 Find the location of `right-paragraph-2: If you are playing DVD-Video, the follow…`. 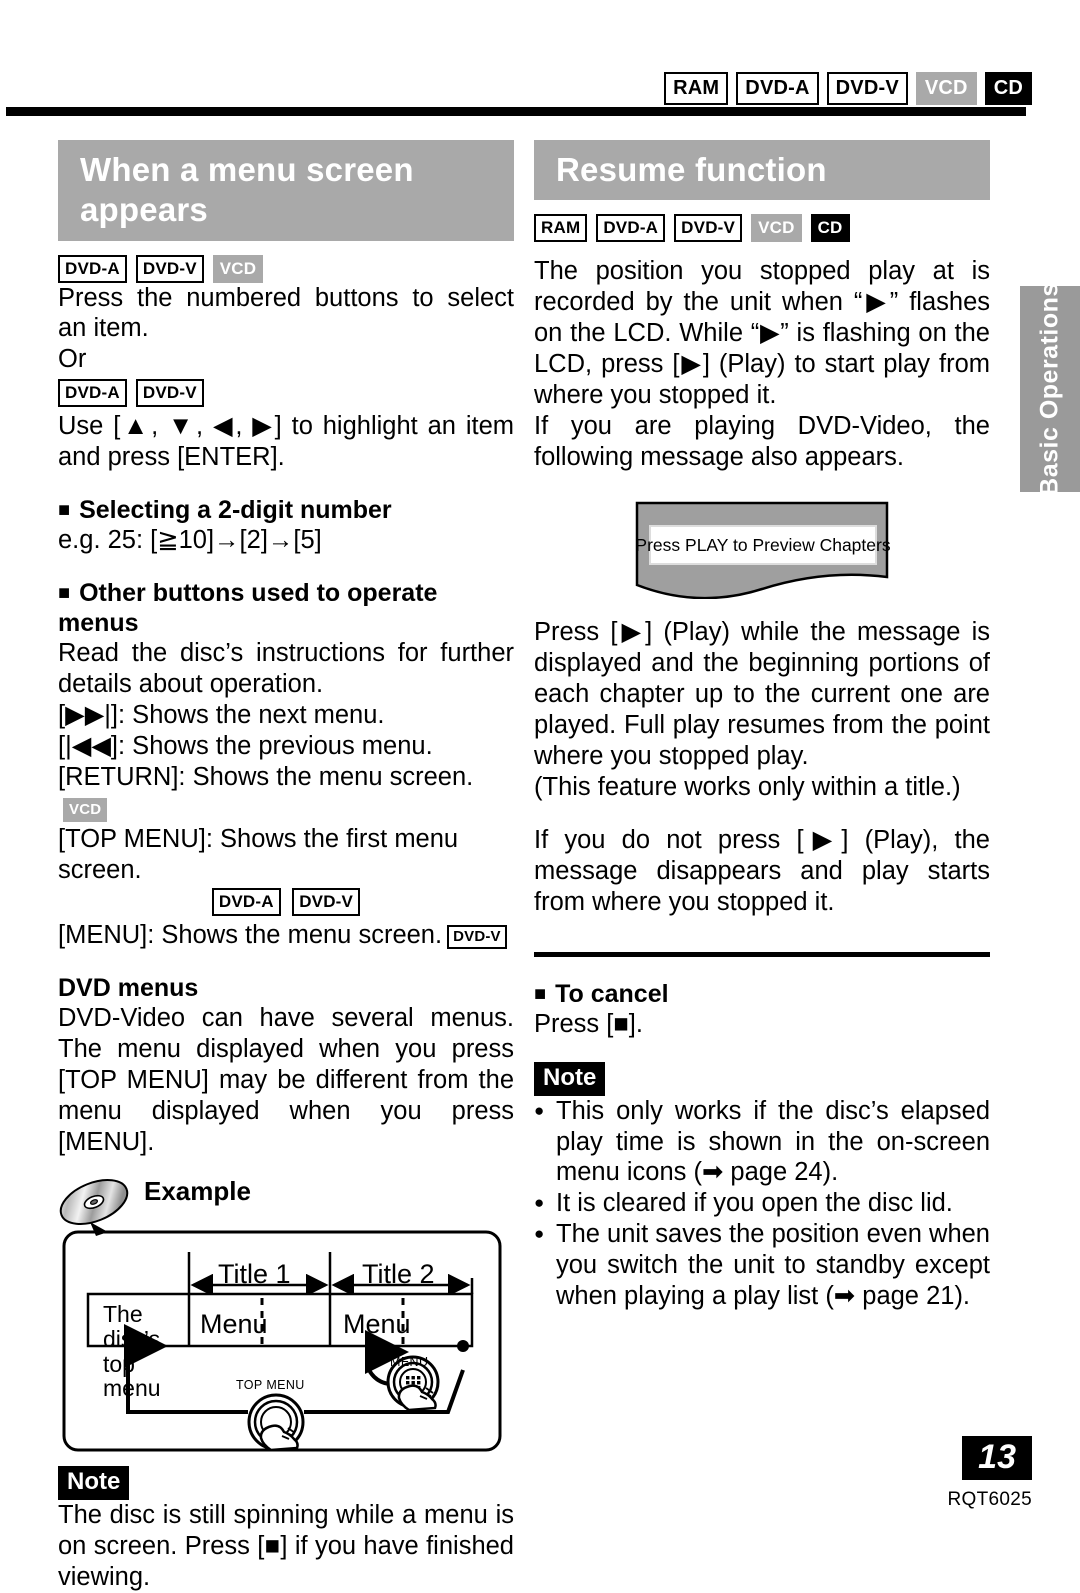

right-paragraph-2: If you are playing DVD-Video, the follow… is located at coordinates (762, 442).